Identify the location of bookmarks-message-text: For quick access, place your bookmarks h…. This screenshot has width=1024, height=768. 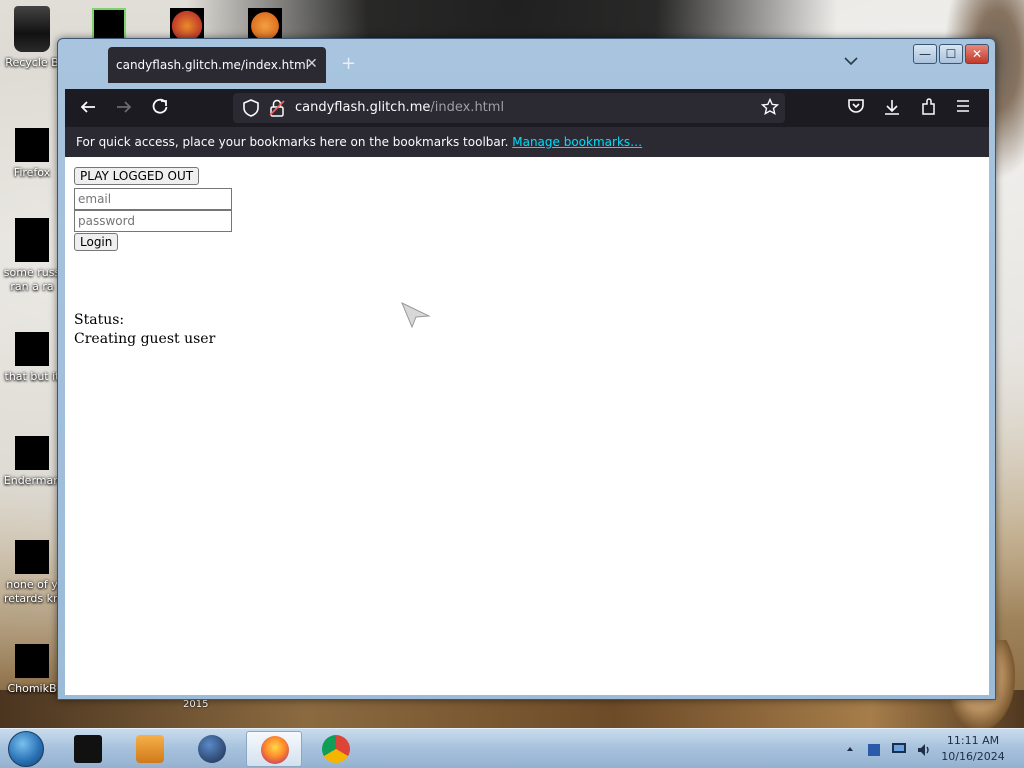
(292, 142).